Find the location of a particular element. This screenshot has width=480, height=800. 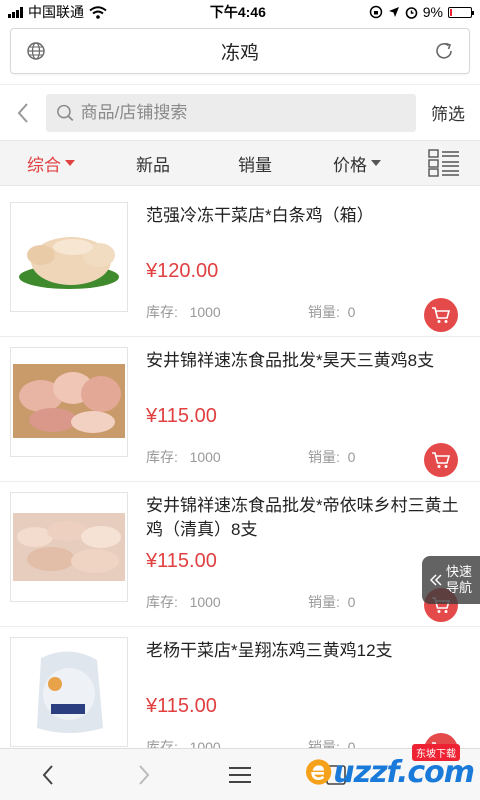

sort-tabs: 综合 新品 销量 价格 is located at coordinates (240, 163).